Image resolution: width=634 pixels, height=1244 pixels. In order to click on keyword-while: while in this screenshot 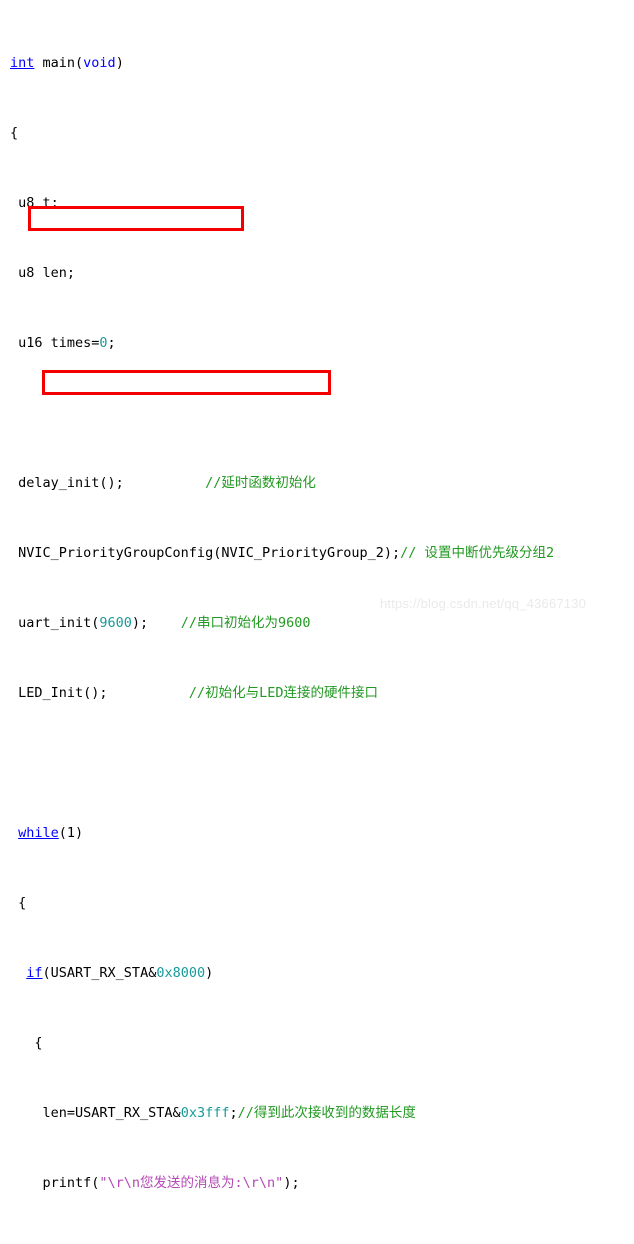, I will do `click(38, 832)`.